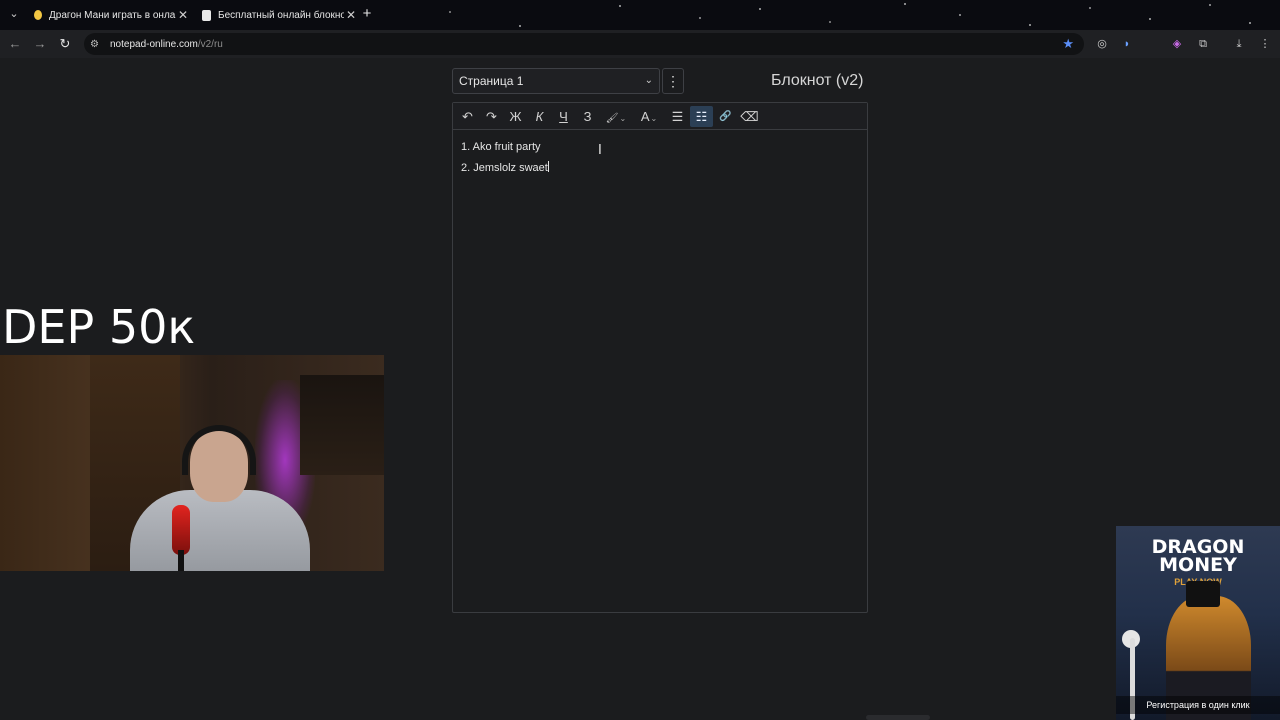 This screenshot has width=1280, height=720. I want to click on bold-button: Ж, so click(515, 116).